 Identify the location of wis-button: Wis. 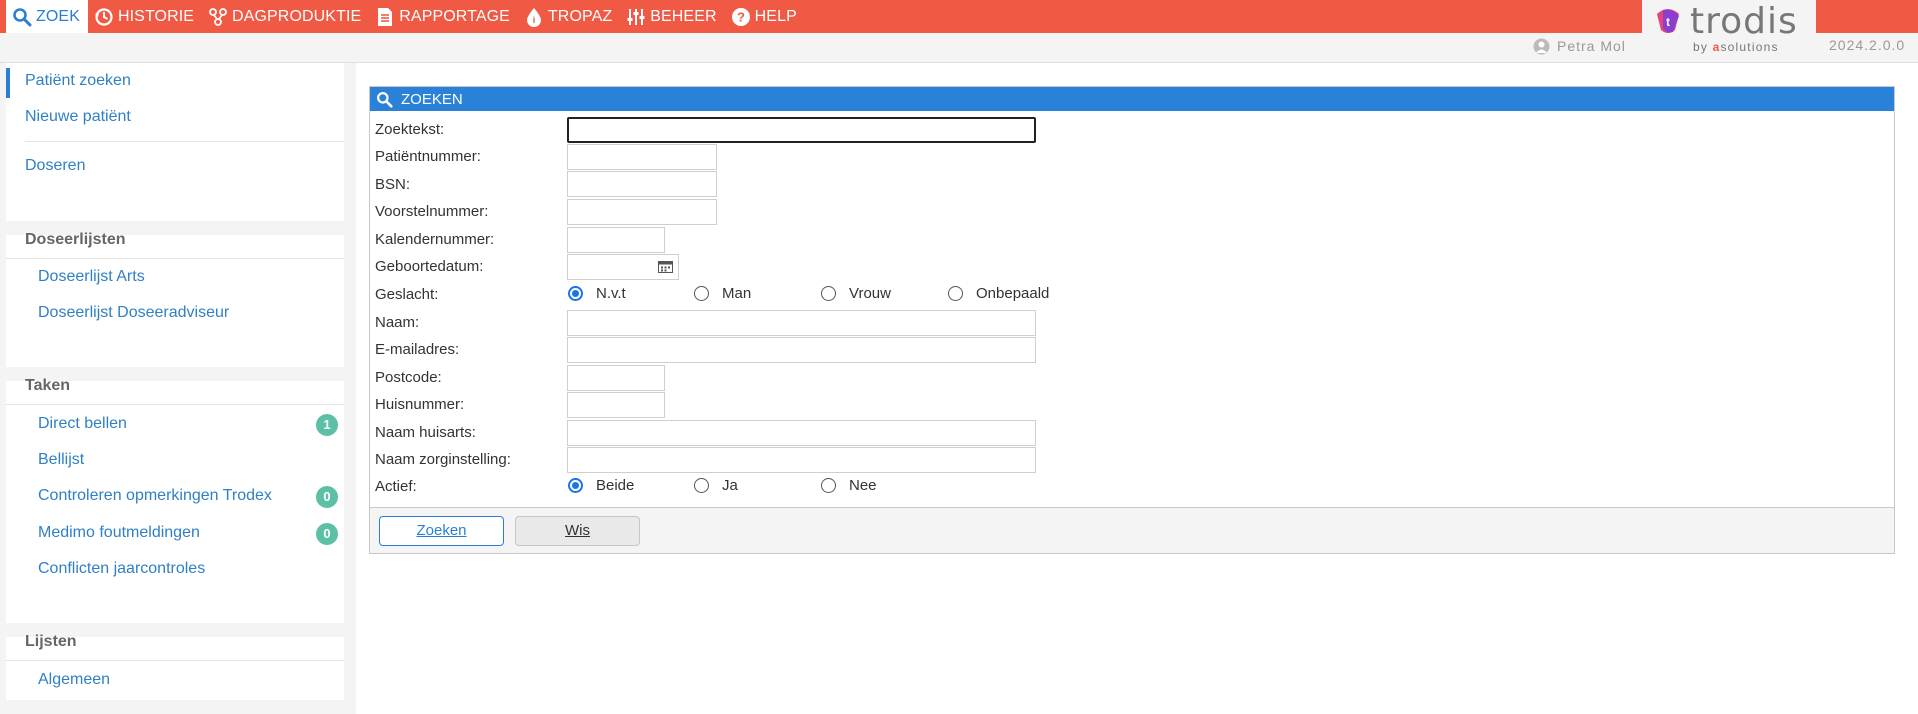
(577, 531).